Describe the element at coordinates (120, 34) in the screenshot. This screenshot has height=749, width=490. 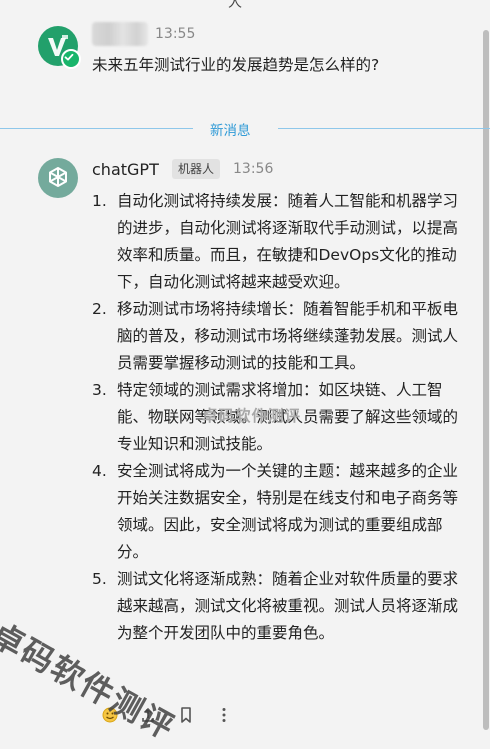
I see `redacted-username` at that location.